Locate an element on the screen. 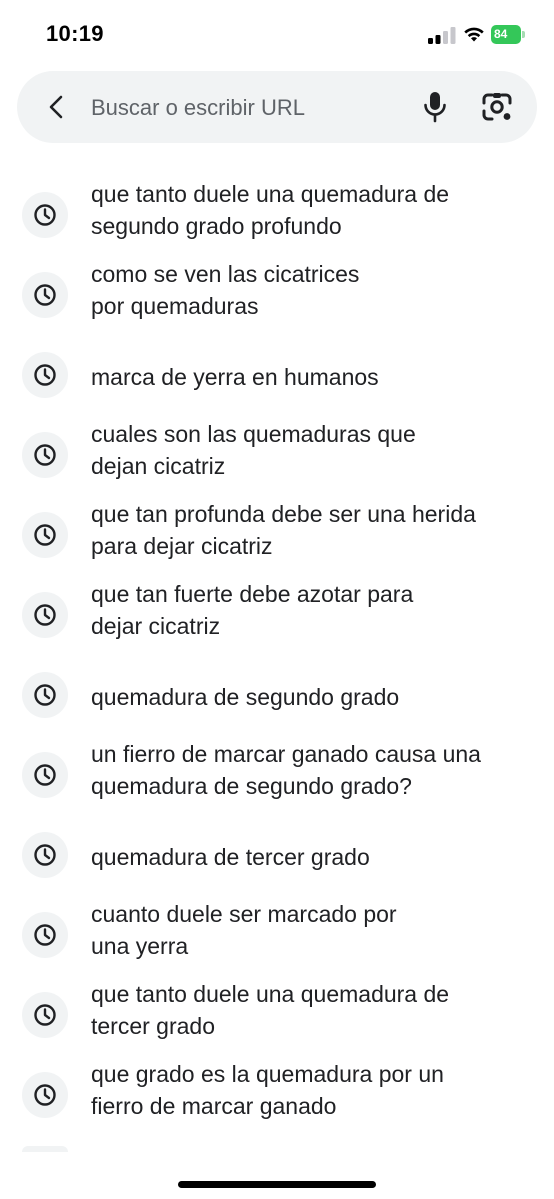 The width and height of the screenshot is (554, 1199). battery-level: 84 is located at coordinates (506, 34).